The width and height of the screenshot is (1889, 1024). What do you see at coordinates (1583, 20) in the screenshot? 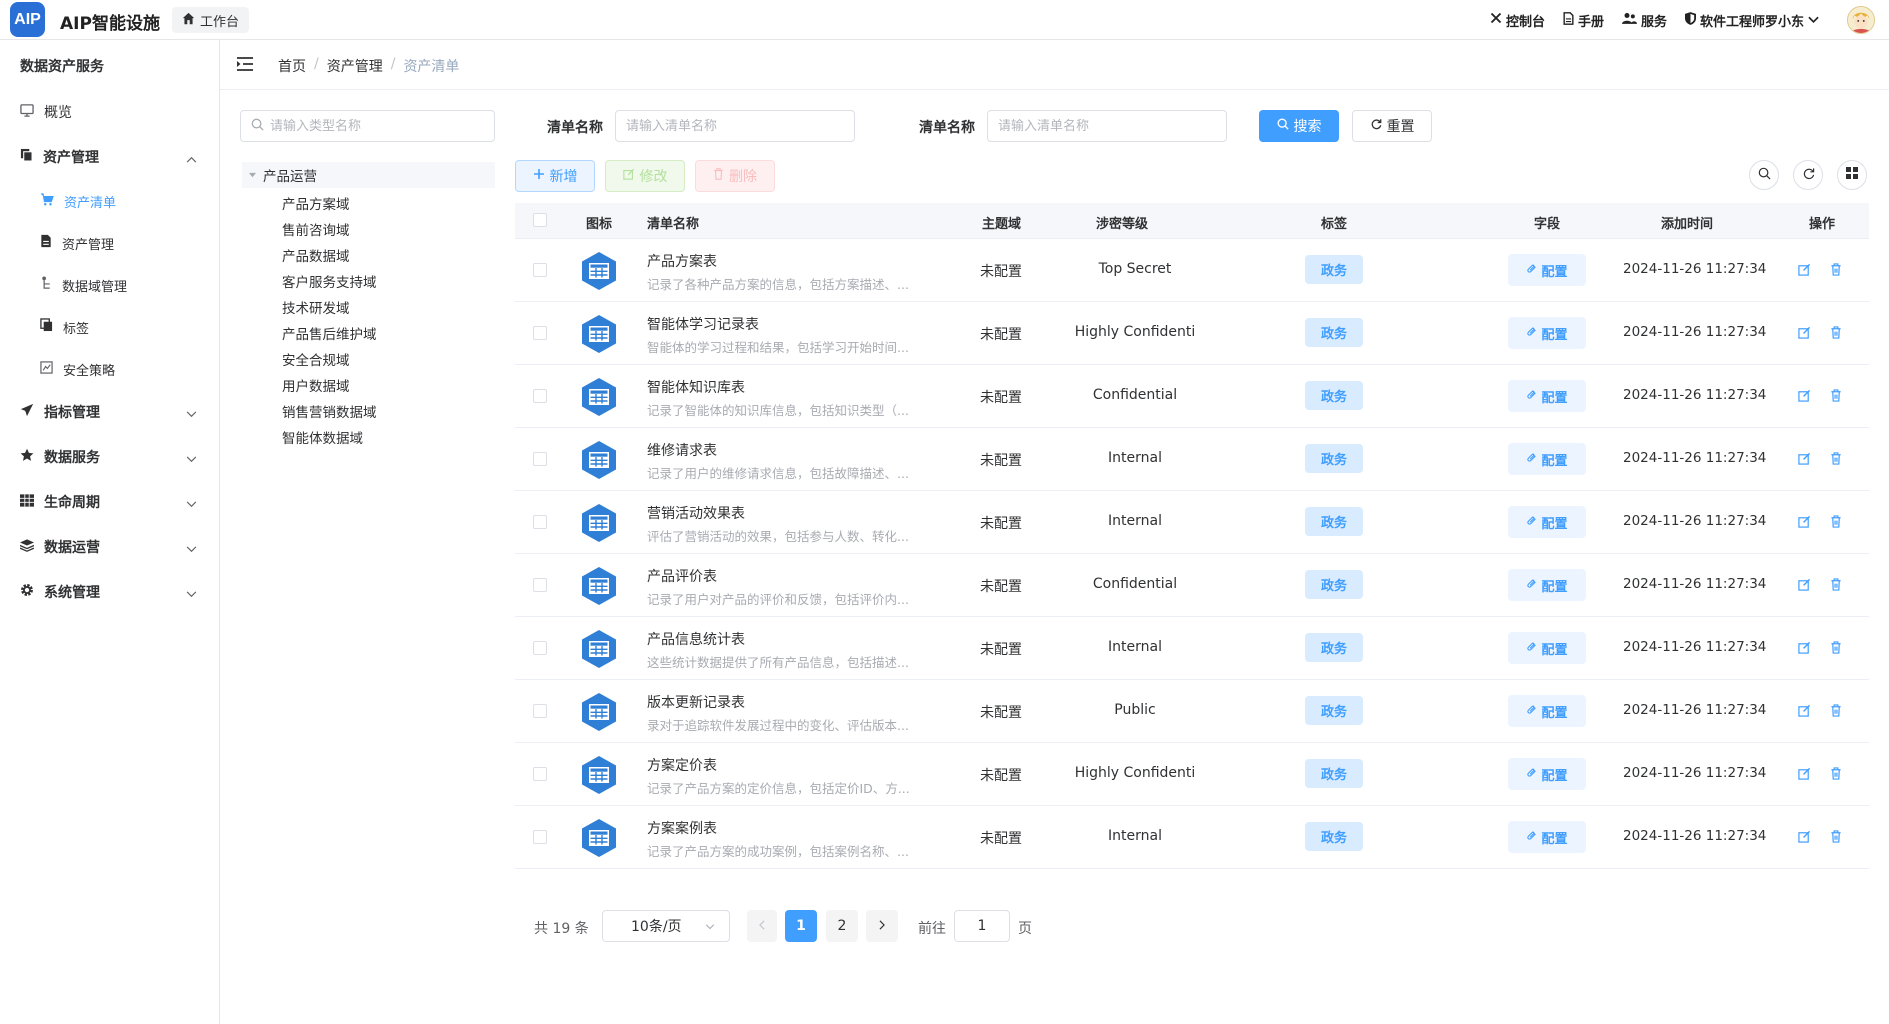
I see `manual-link: 手册` at bounding box center [1583, 20].